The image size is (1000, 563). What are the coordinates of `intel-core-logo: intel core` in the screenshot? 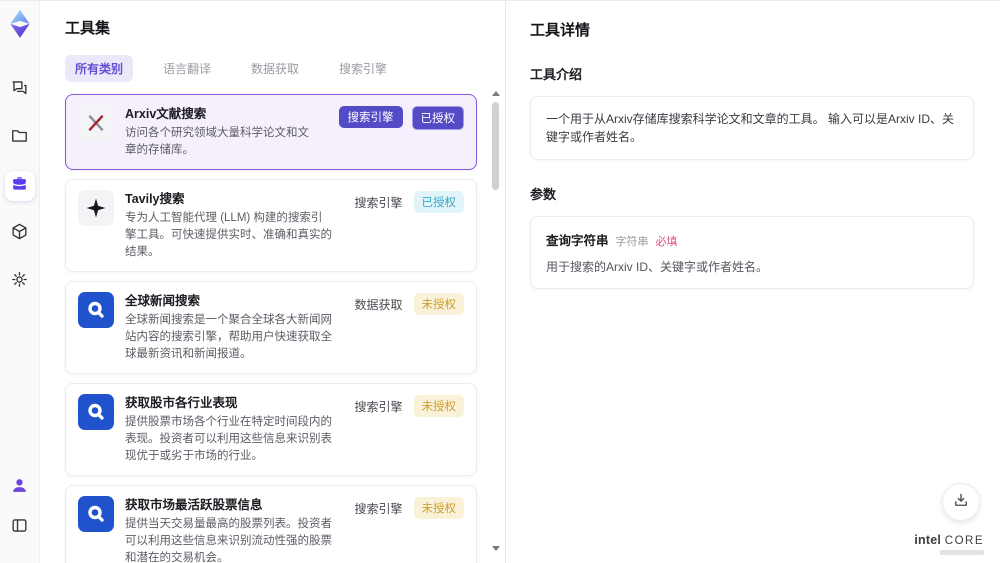 It's located at (949, 544).